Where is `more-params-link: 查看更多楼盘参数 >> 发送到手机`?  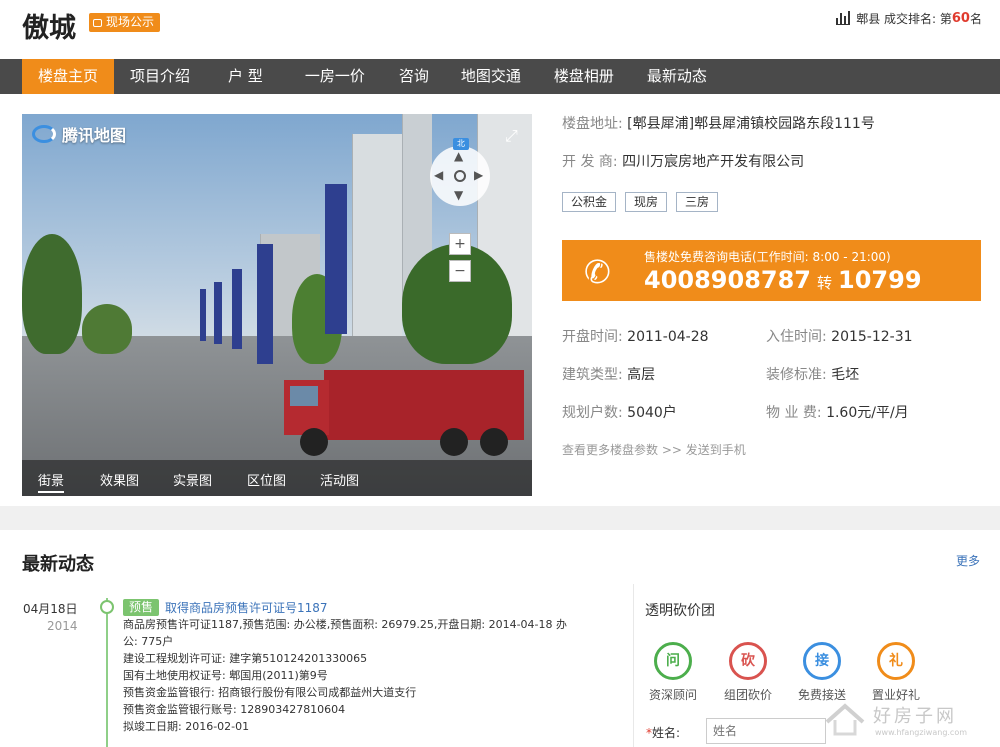
more-params-link: 查看更多楼盘参数 >> 发送到手机 is located at coordinates (654, 449).